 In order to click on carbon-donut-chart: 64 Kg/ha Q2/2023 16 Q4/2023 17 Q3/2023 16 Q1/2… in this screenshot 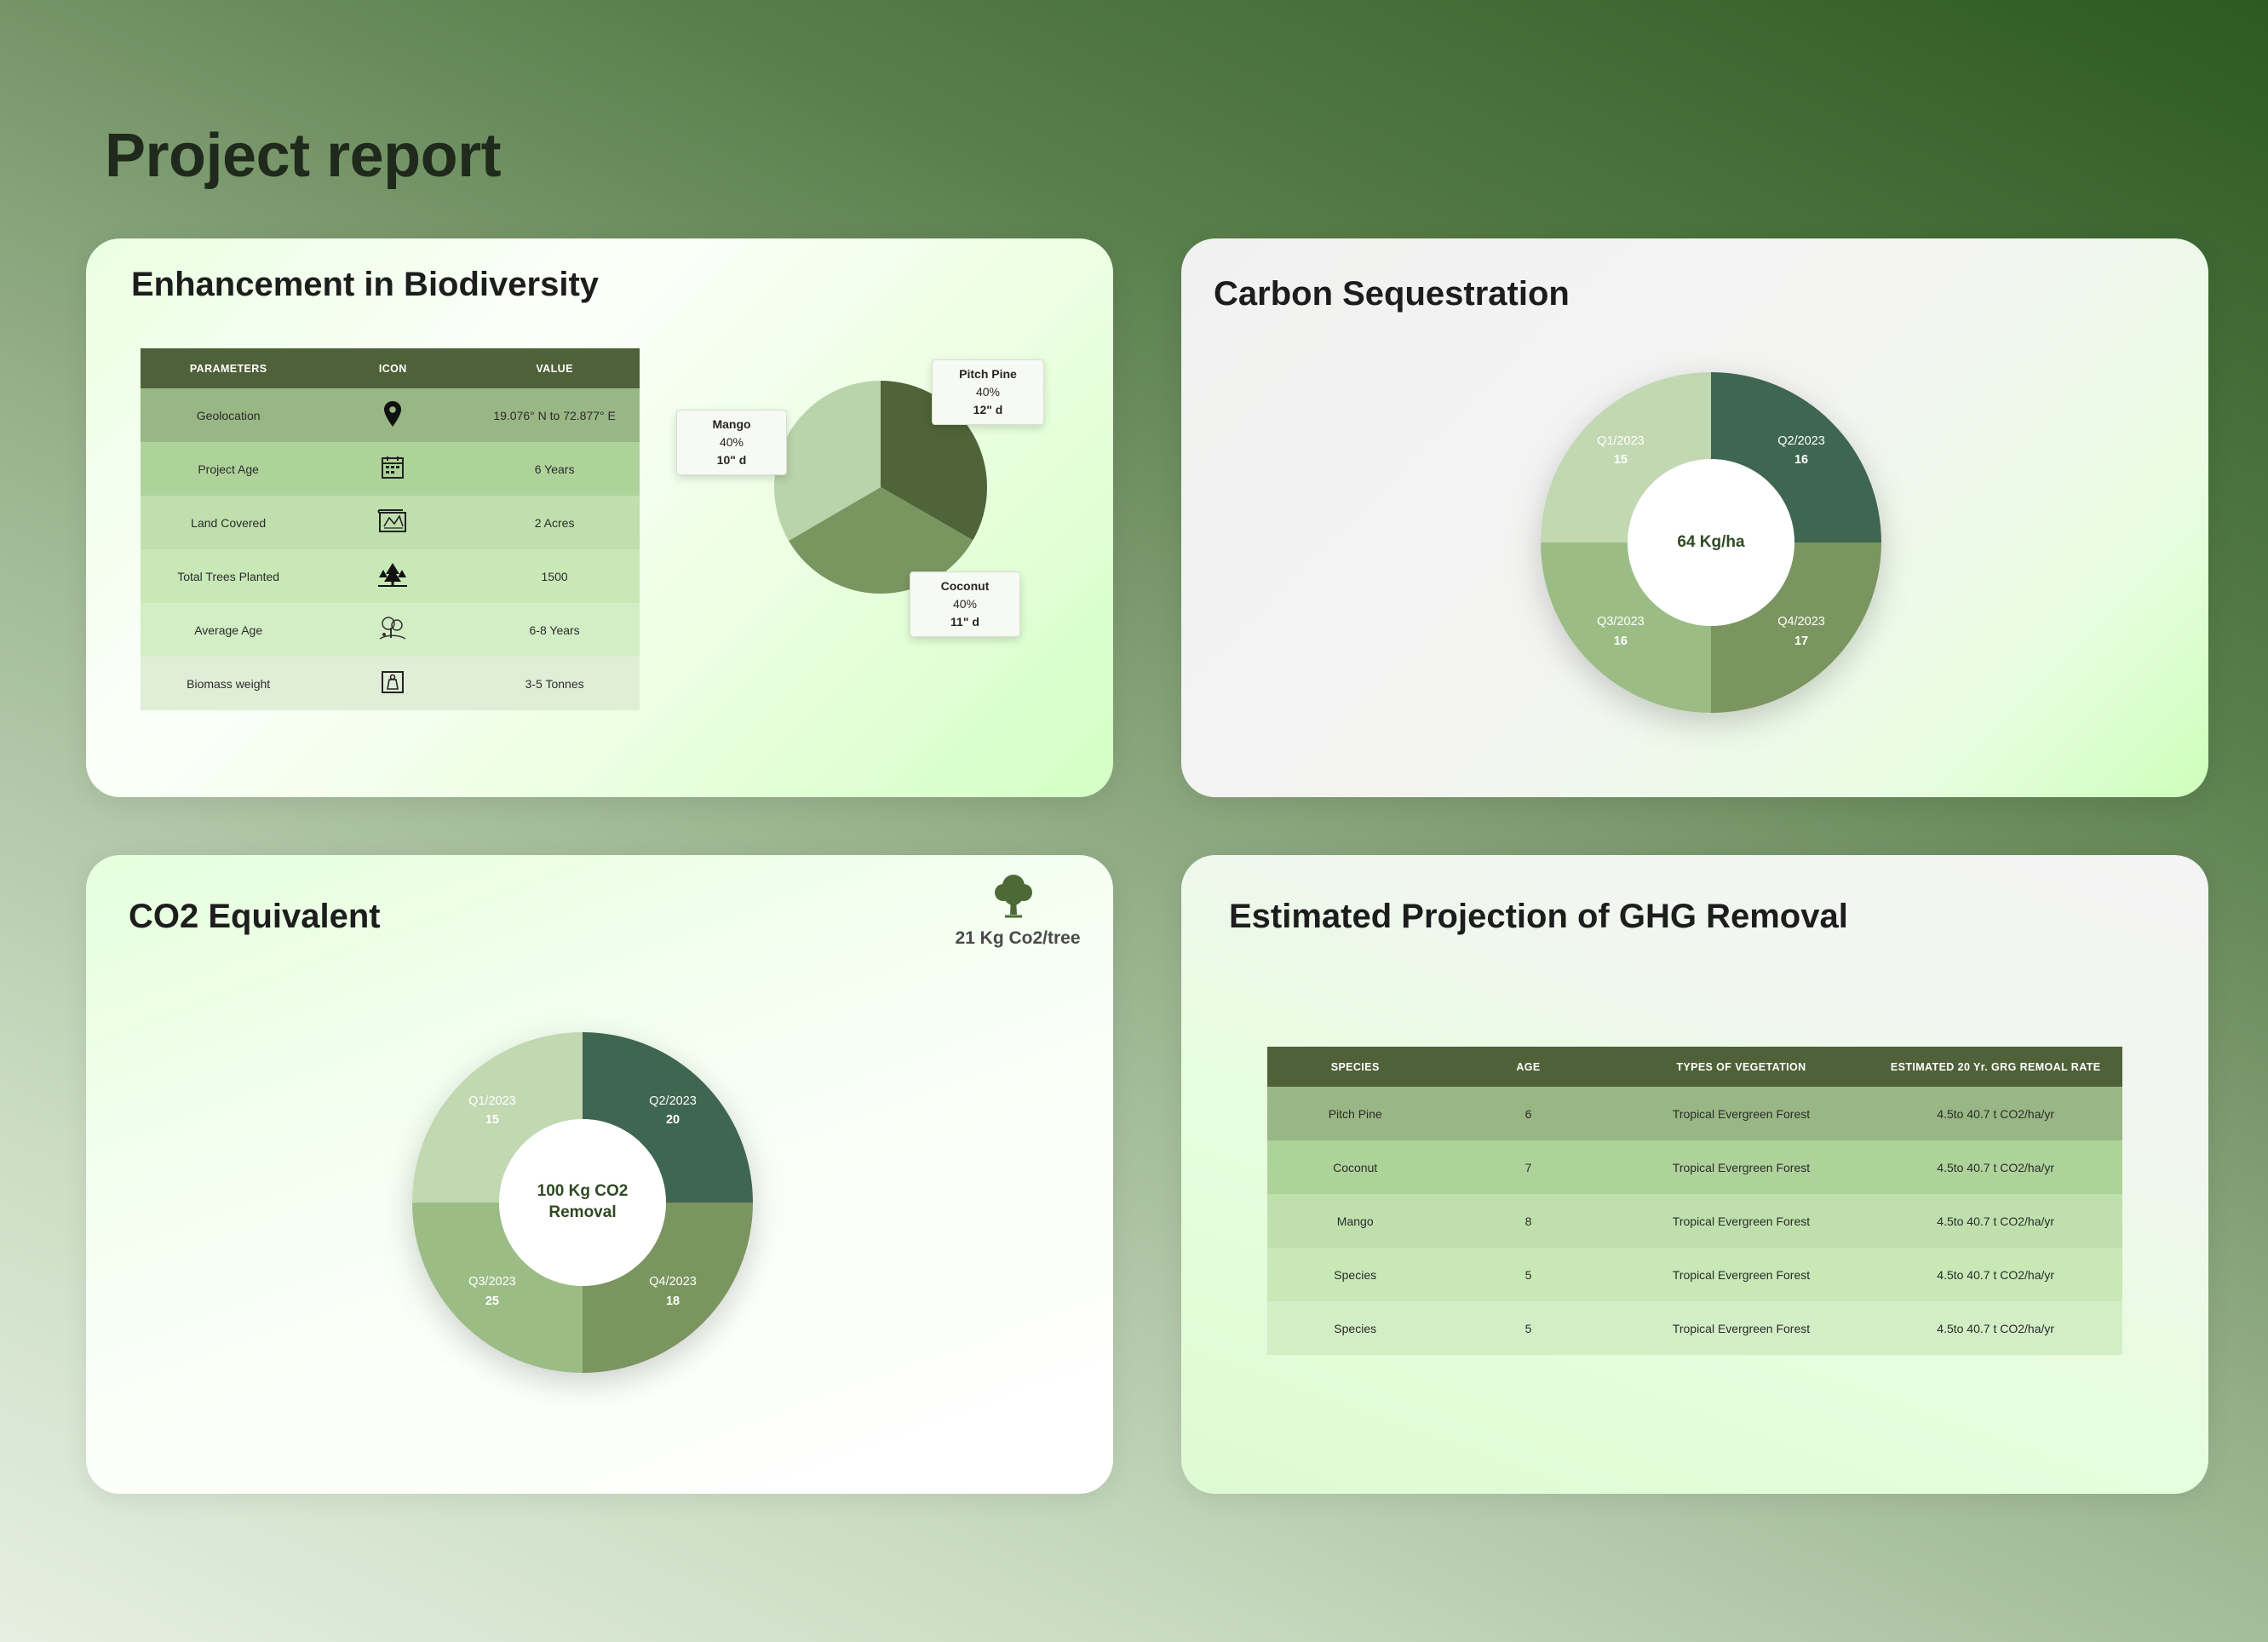, I will do `click(1711, 542)`.